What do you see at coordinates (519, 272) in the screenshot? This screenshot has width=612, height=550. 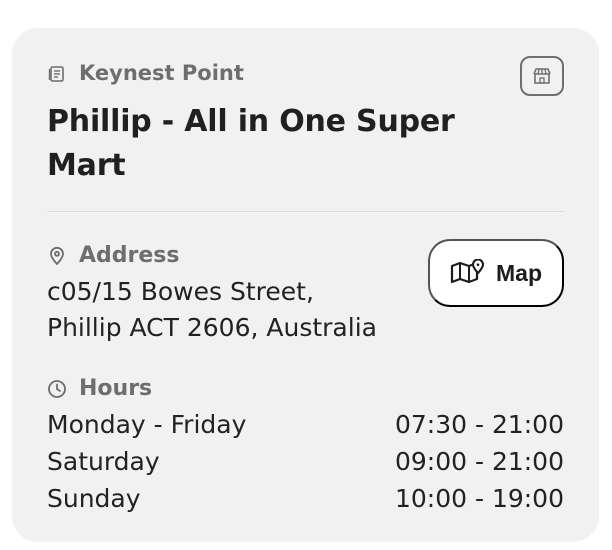 I see `map-button-label: Map` at bounding box center [519, 272].